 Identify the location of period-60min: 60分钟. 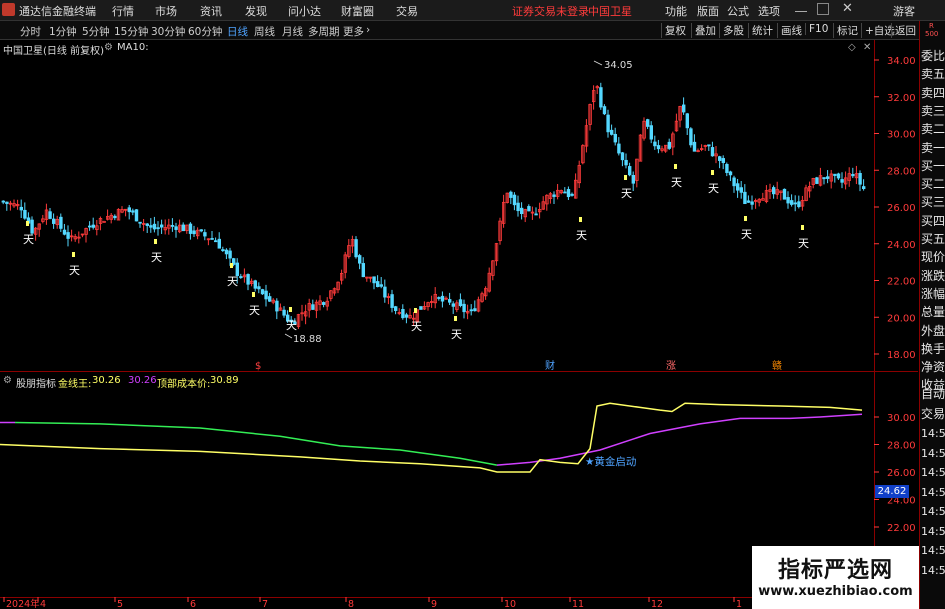
(205, 31).